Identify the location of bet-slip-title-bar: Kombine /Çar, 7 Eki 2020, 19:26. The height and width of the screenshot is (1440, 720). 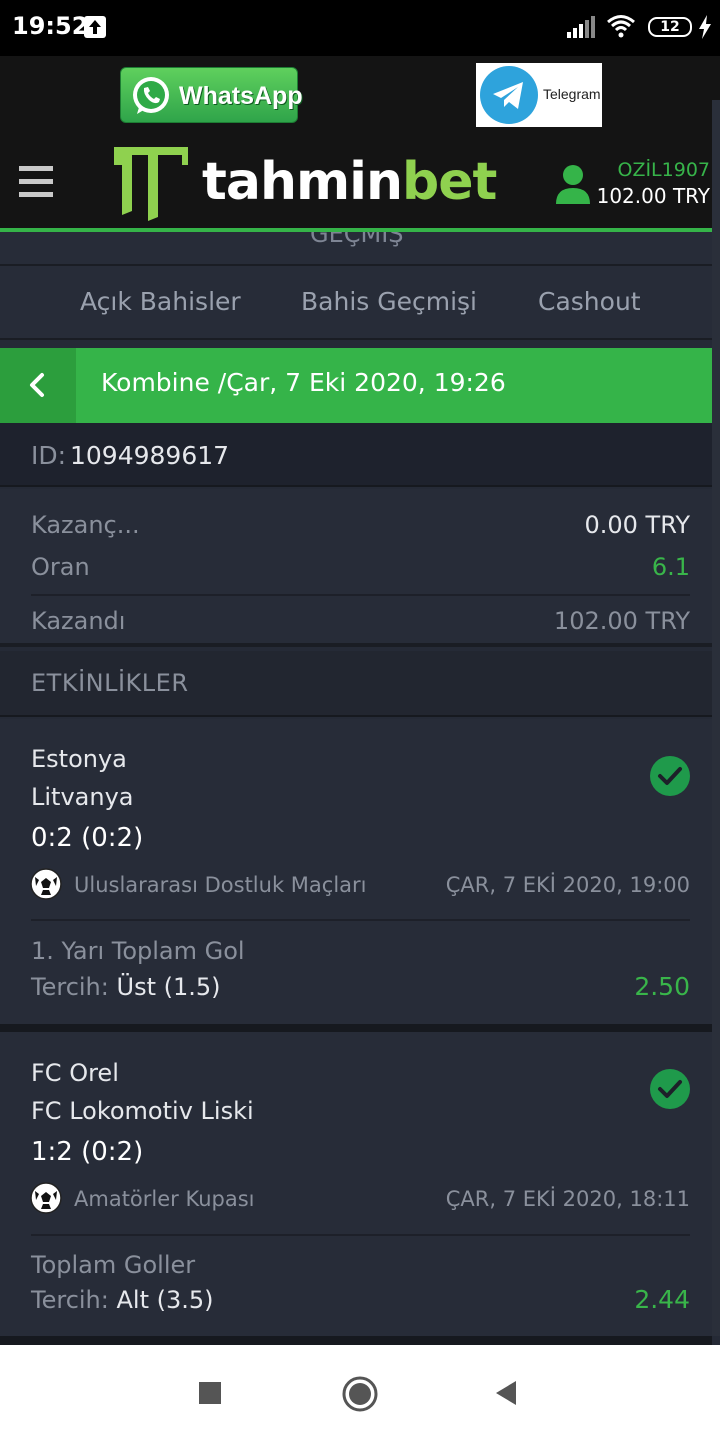
(360, 385).